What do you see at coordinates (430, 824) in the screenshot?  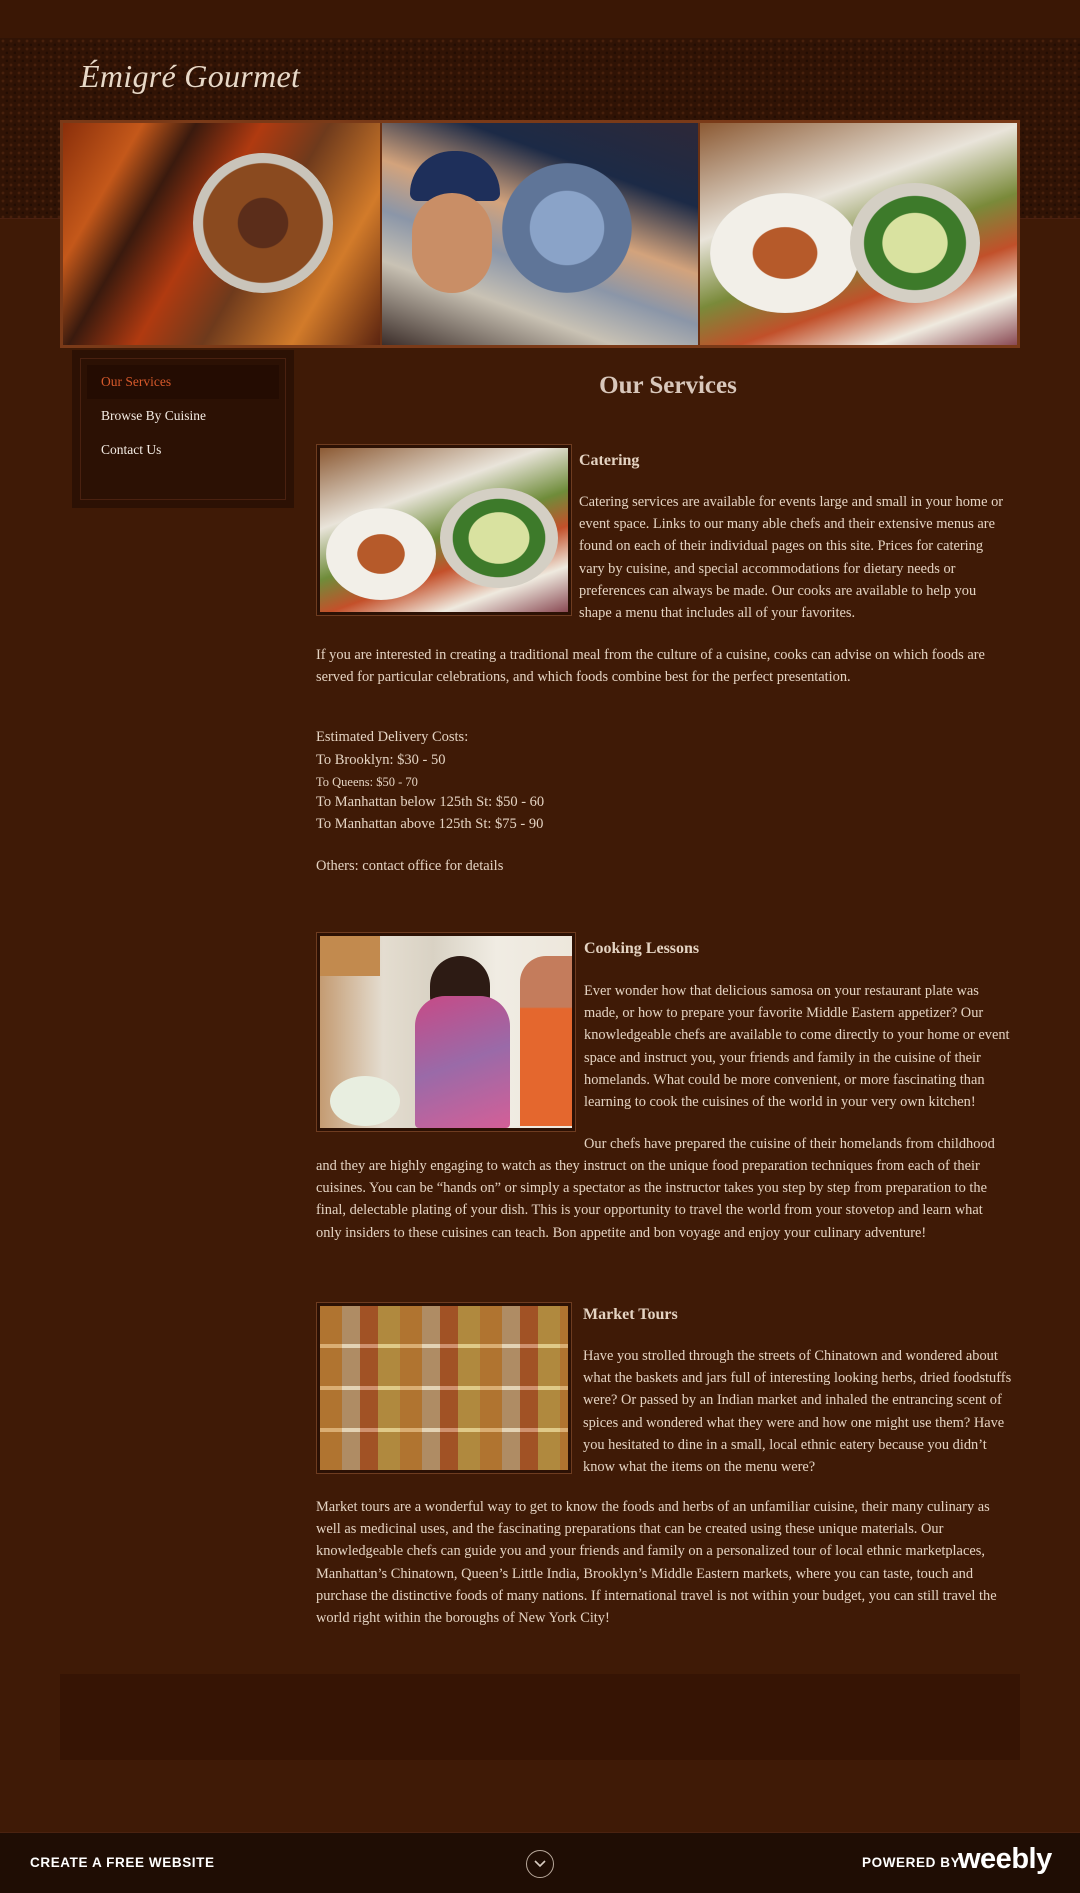 I see `delivery-manhattan-above: To Manhattan above 125th St: $75 - 90` at bounding box center [430, 824].